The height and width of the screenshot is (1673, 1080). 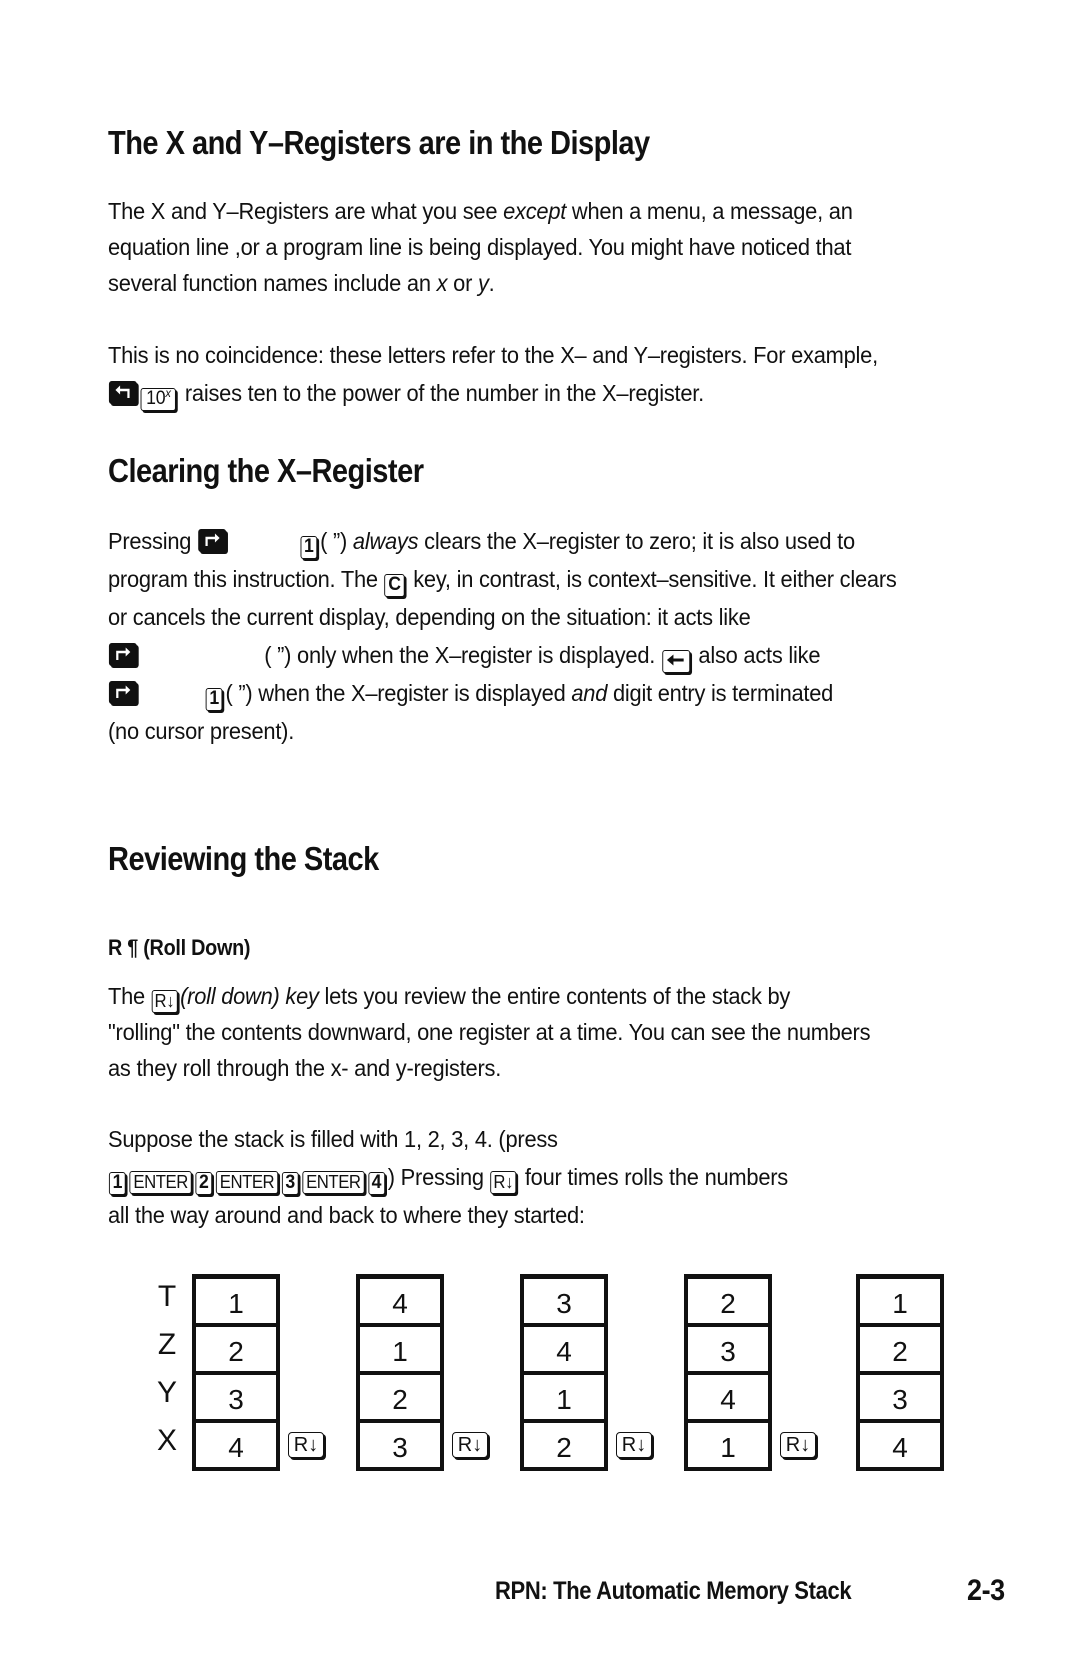 I want to click on stack-cell-z: 4, so click(x=564, y=1351).